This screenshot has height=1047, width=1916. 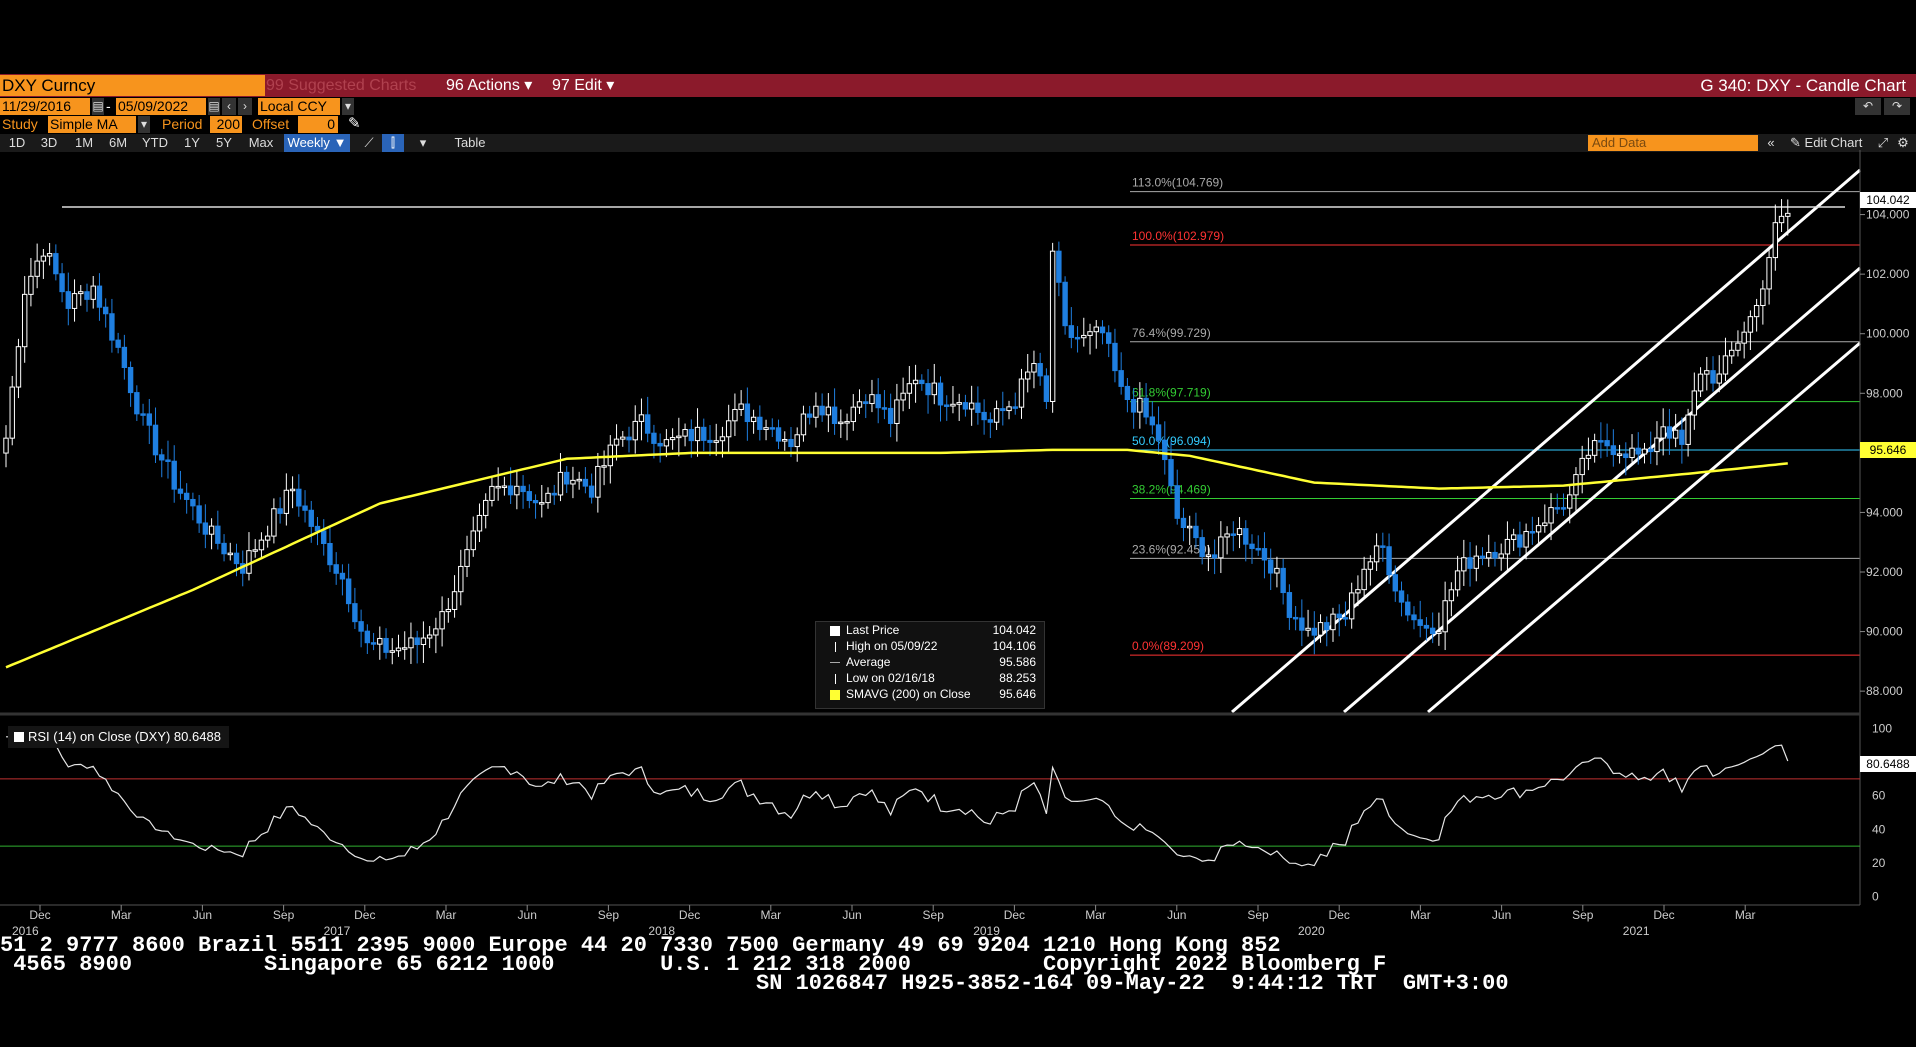 What do you see at coordinates (1884, 512) in the screenshot?
I see `y-tick-label: 94.000` at bounding box center [1884, 512].